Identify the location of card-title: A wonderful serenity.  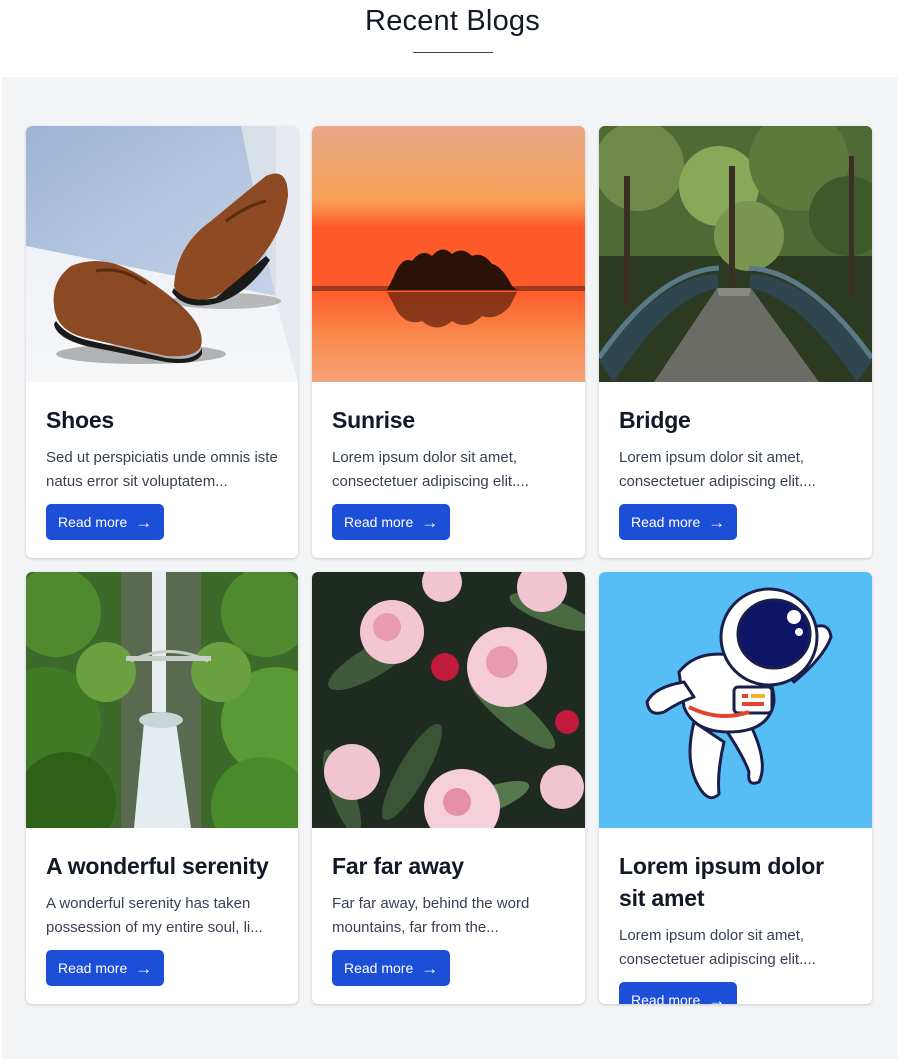
(157, 866).